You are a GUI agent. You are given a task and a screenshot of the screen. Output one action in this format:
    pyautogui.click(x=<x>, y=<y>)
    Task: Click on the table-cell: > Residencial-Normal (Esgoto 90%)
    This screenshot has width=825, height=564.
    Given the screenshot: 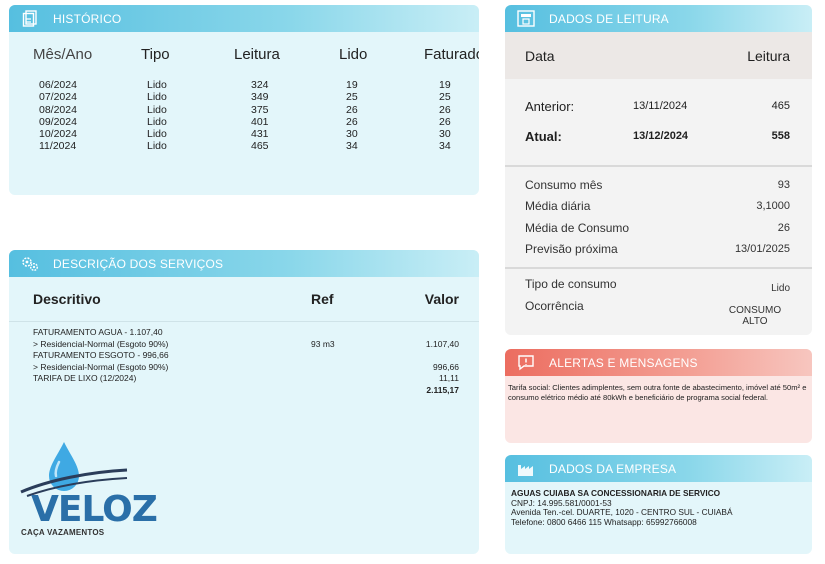 What is the action you would take?
    pyautogui.click(x=101, y=343)
    